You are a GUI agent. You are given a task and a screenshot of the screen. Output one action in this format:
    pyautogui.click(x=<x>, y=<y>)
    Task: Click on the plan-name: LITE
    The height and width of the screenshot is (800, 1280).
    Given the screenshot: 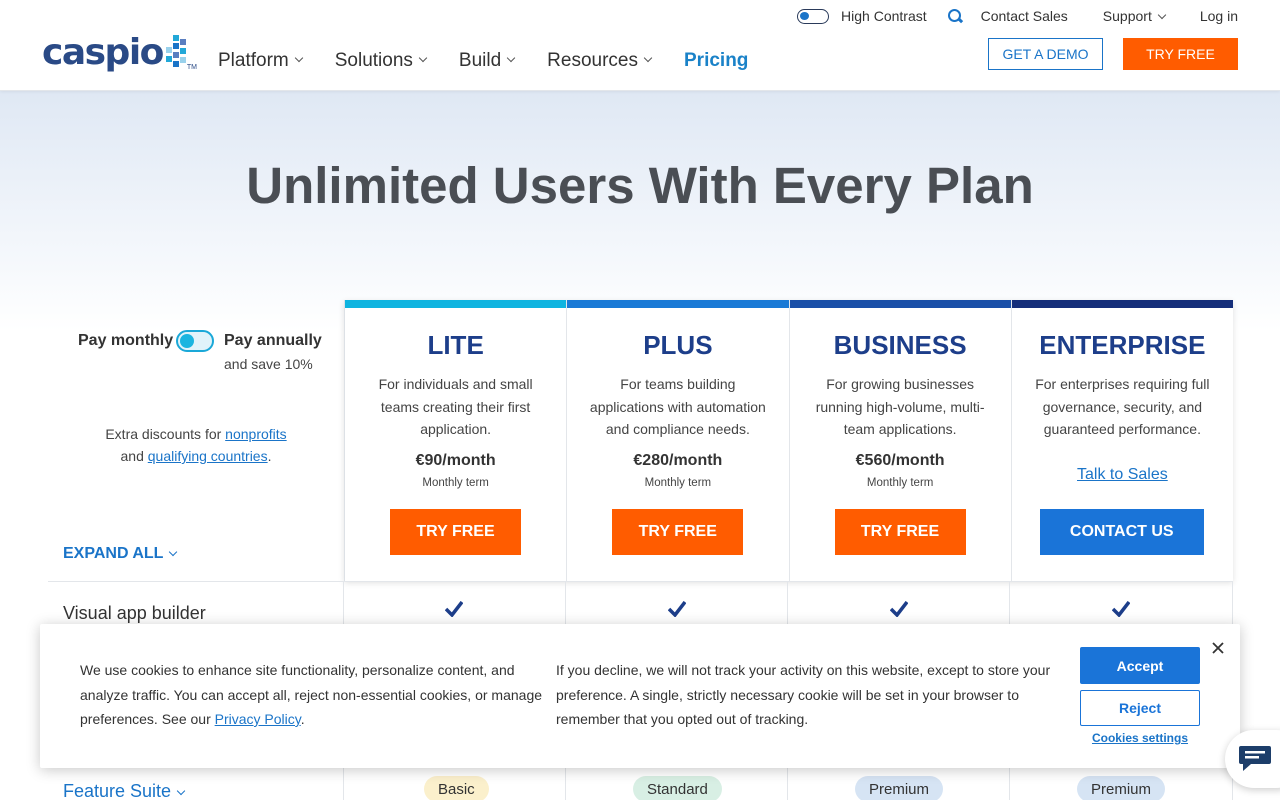 What is the action you would take?
    pyautogui.click(x=455, y=345)
    